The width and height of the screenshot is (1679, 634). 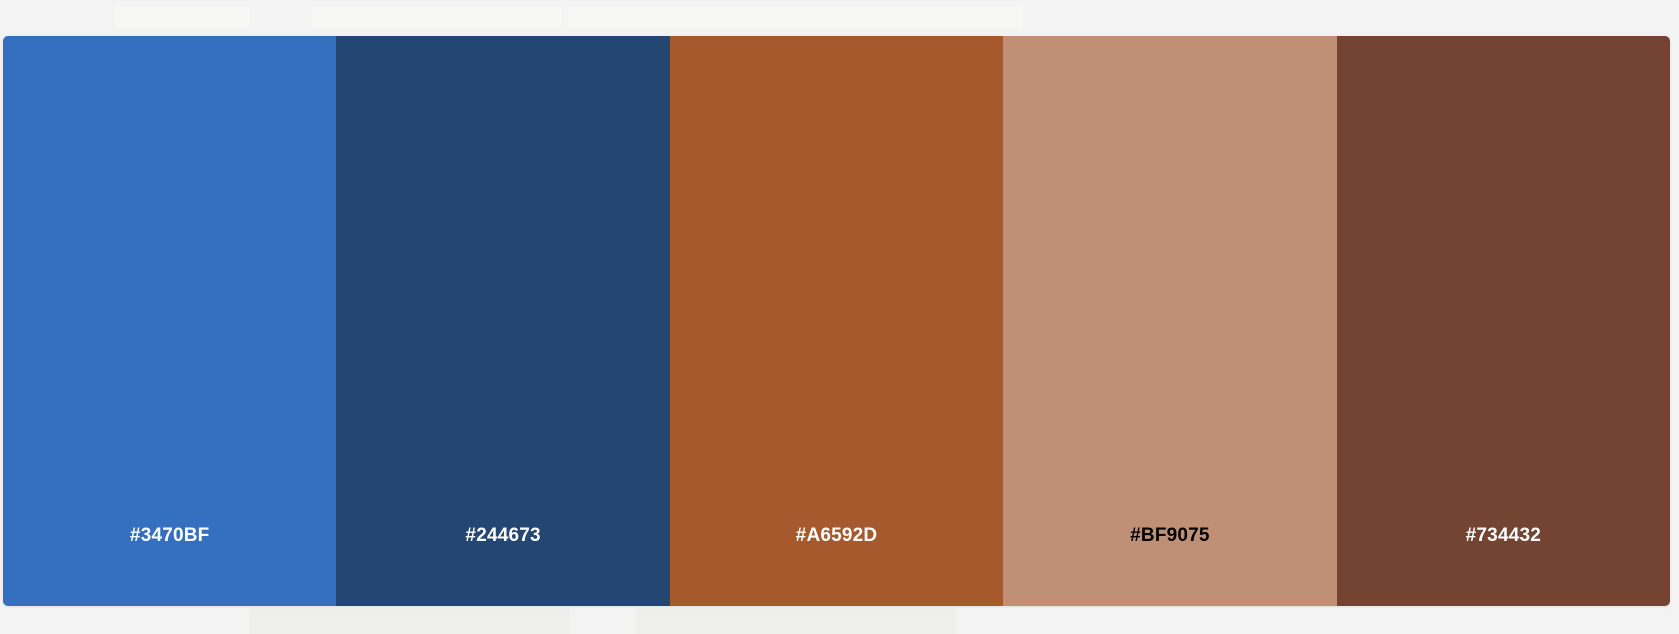 What do you see at coordinates (503, 535) in the screenshot?
I see `hex-code-label: #244673` at bounding box center [503, 535].